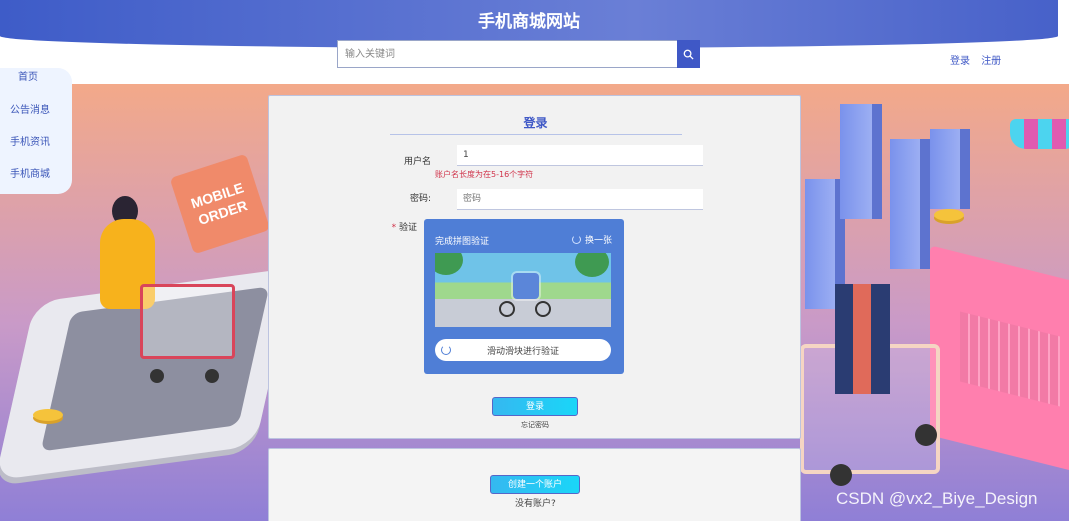 This screenshot has width=1069, height=521. Describe the element at coordinates (484, 174) in the screenshot. I see `username-error: 账户名长度为在5-16个字符` at that location.